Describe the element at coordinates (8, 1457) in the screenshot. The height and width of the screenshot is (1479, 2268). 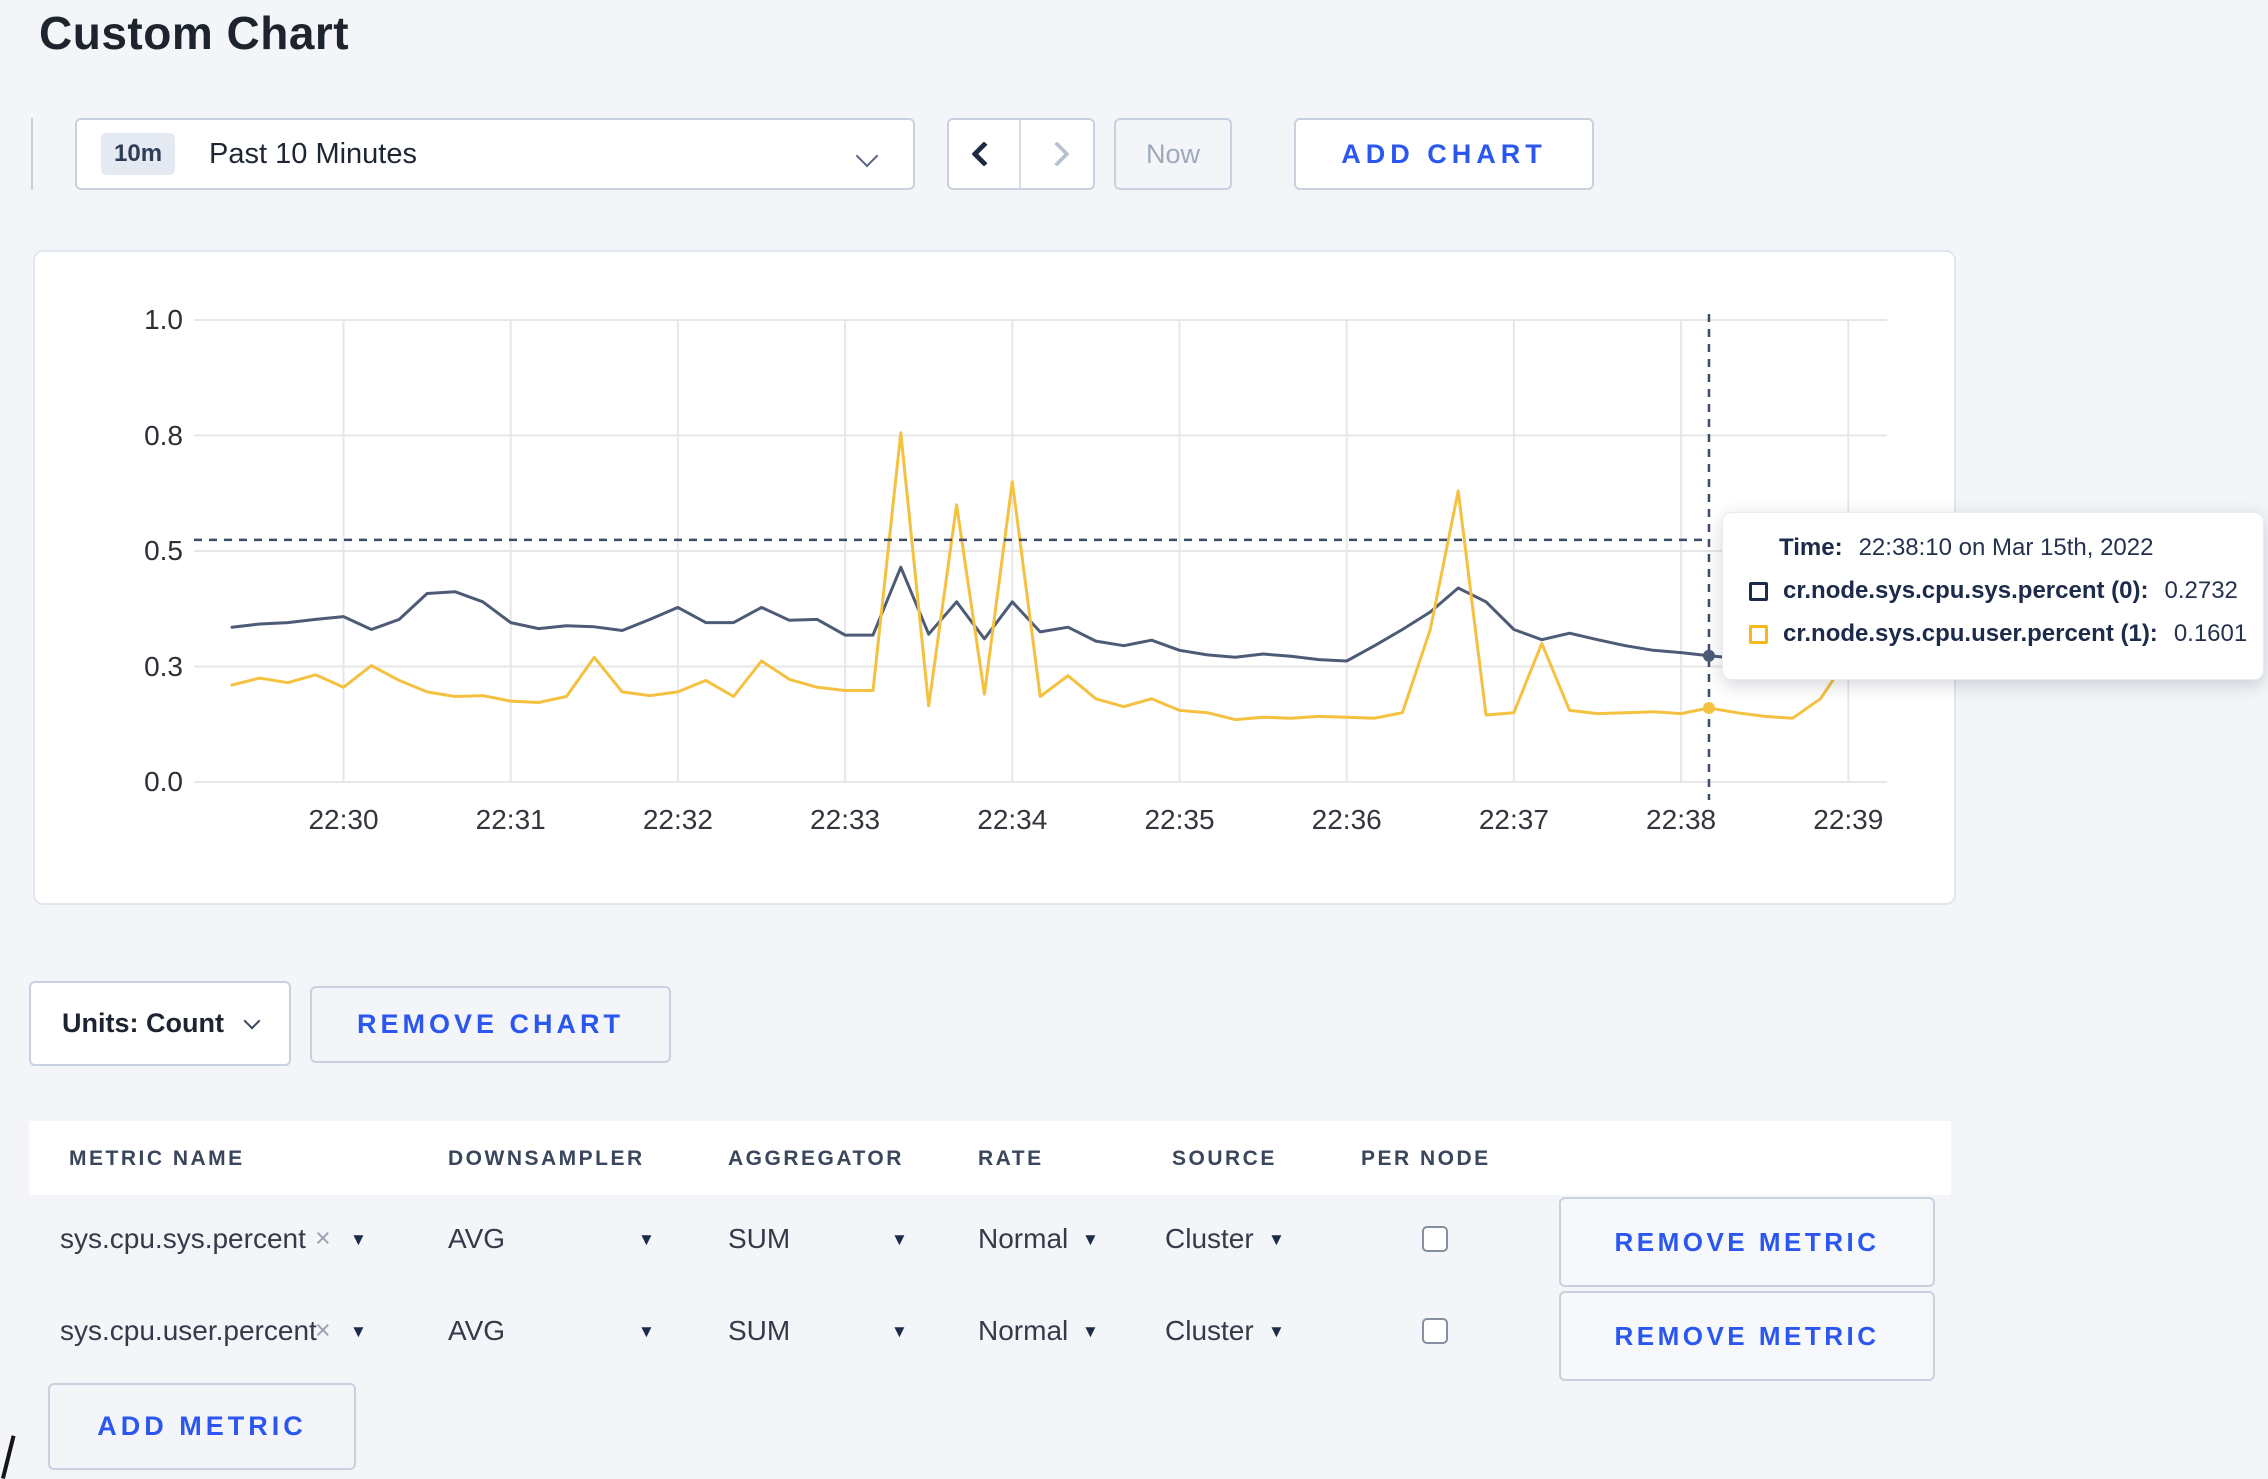
I see `screenshot-corner-artifact` at that location.